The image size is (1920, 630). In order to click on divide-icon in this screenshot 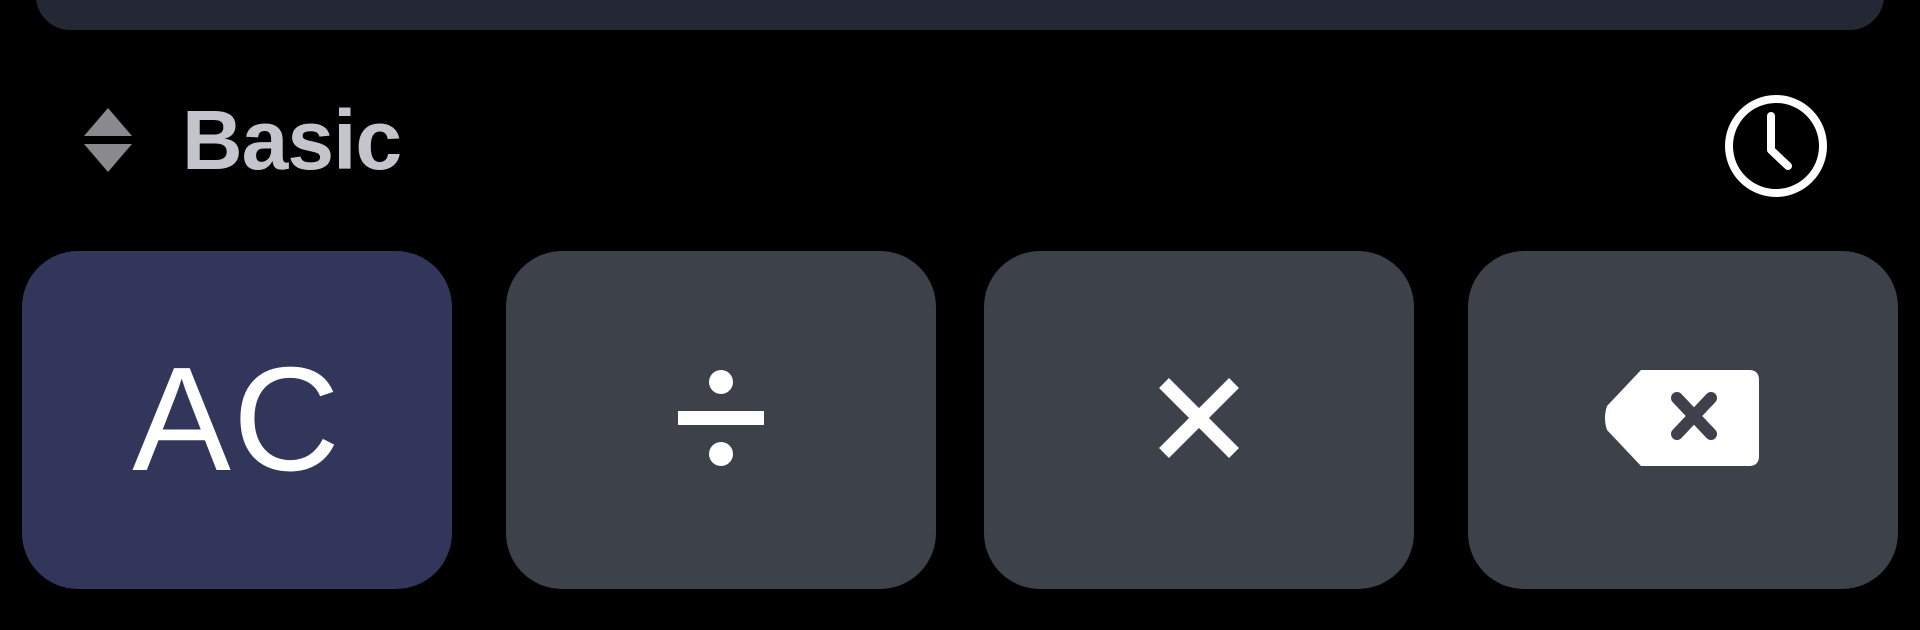, I will do `click(721, 420)`.